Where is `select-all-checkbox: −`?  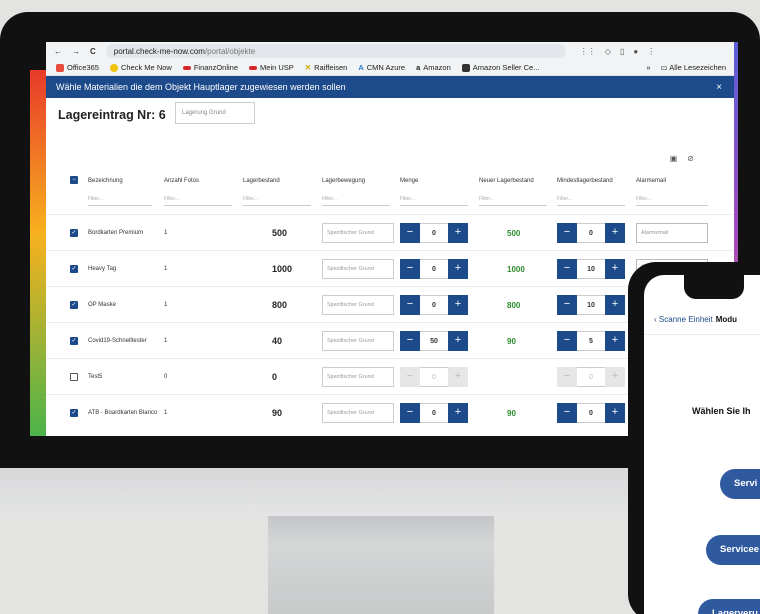 select-all-checkbox: − is located at coordinates (74, 180).